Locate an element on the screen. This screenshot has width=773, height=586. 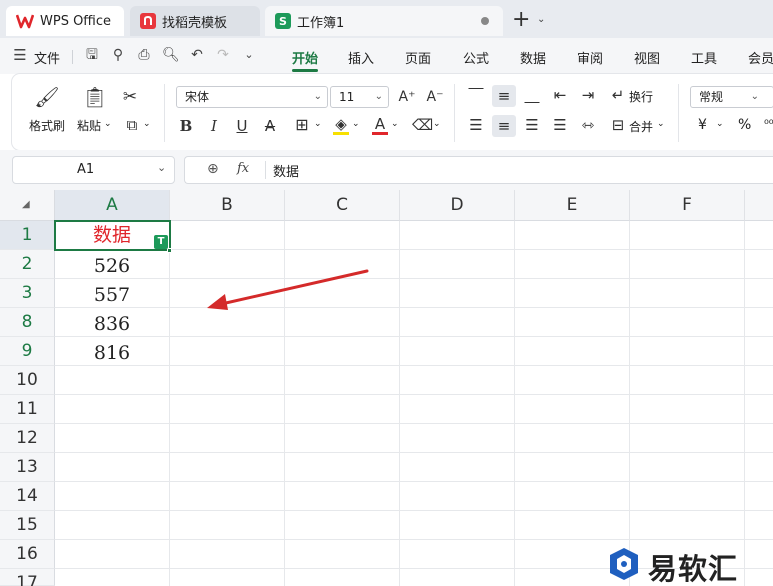
comma-style-icon: ⁰⁰ is located at coordinates (768, 124).